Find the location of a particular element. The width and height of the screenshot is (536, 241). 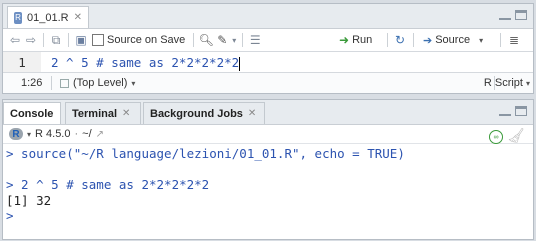

working-directory: ~/ is located at coordinates (87, 134).